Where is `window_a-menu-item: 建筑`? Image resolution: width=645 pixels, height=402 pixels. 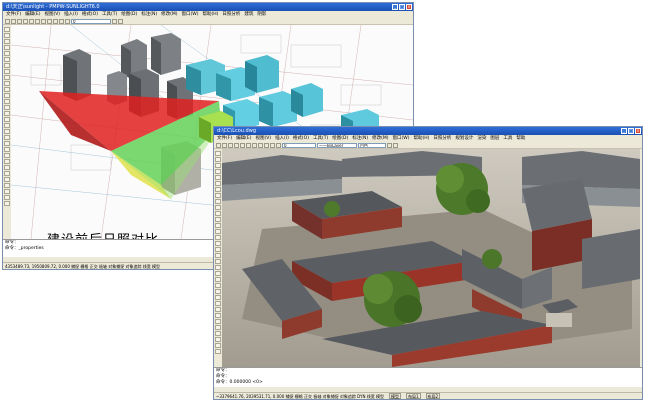 window_a-menu-item: 建筑 is located at coordinates (248, 14).